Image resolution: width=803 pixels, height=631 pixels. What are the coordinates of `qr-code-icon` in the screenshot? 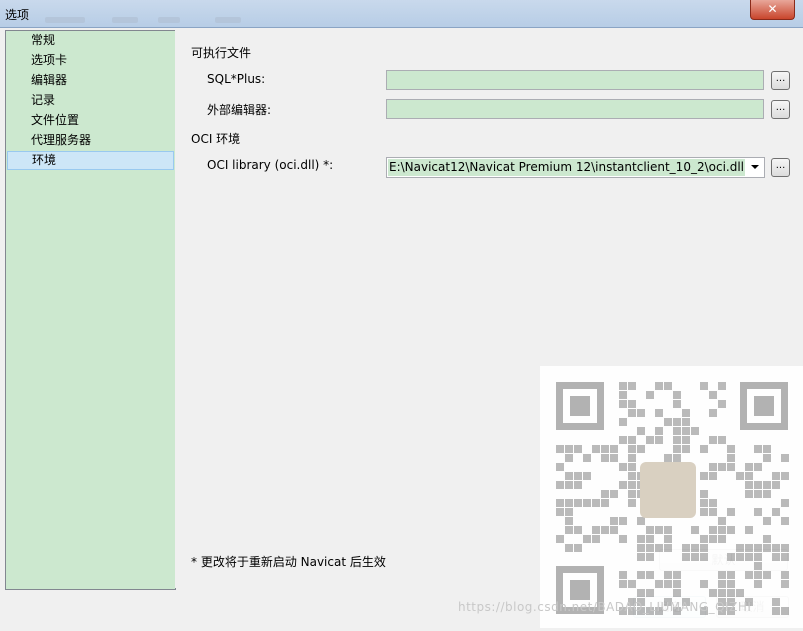 It's located at (672, 498).